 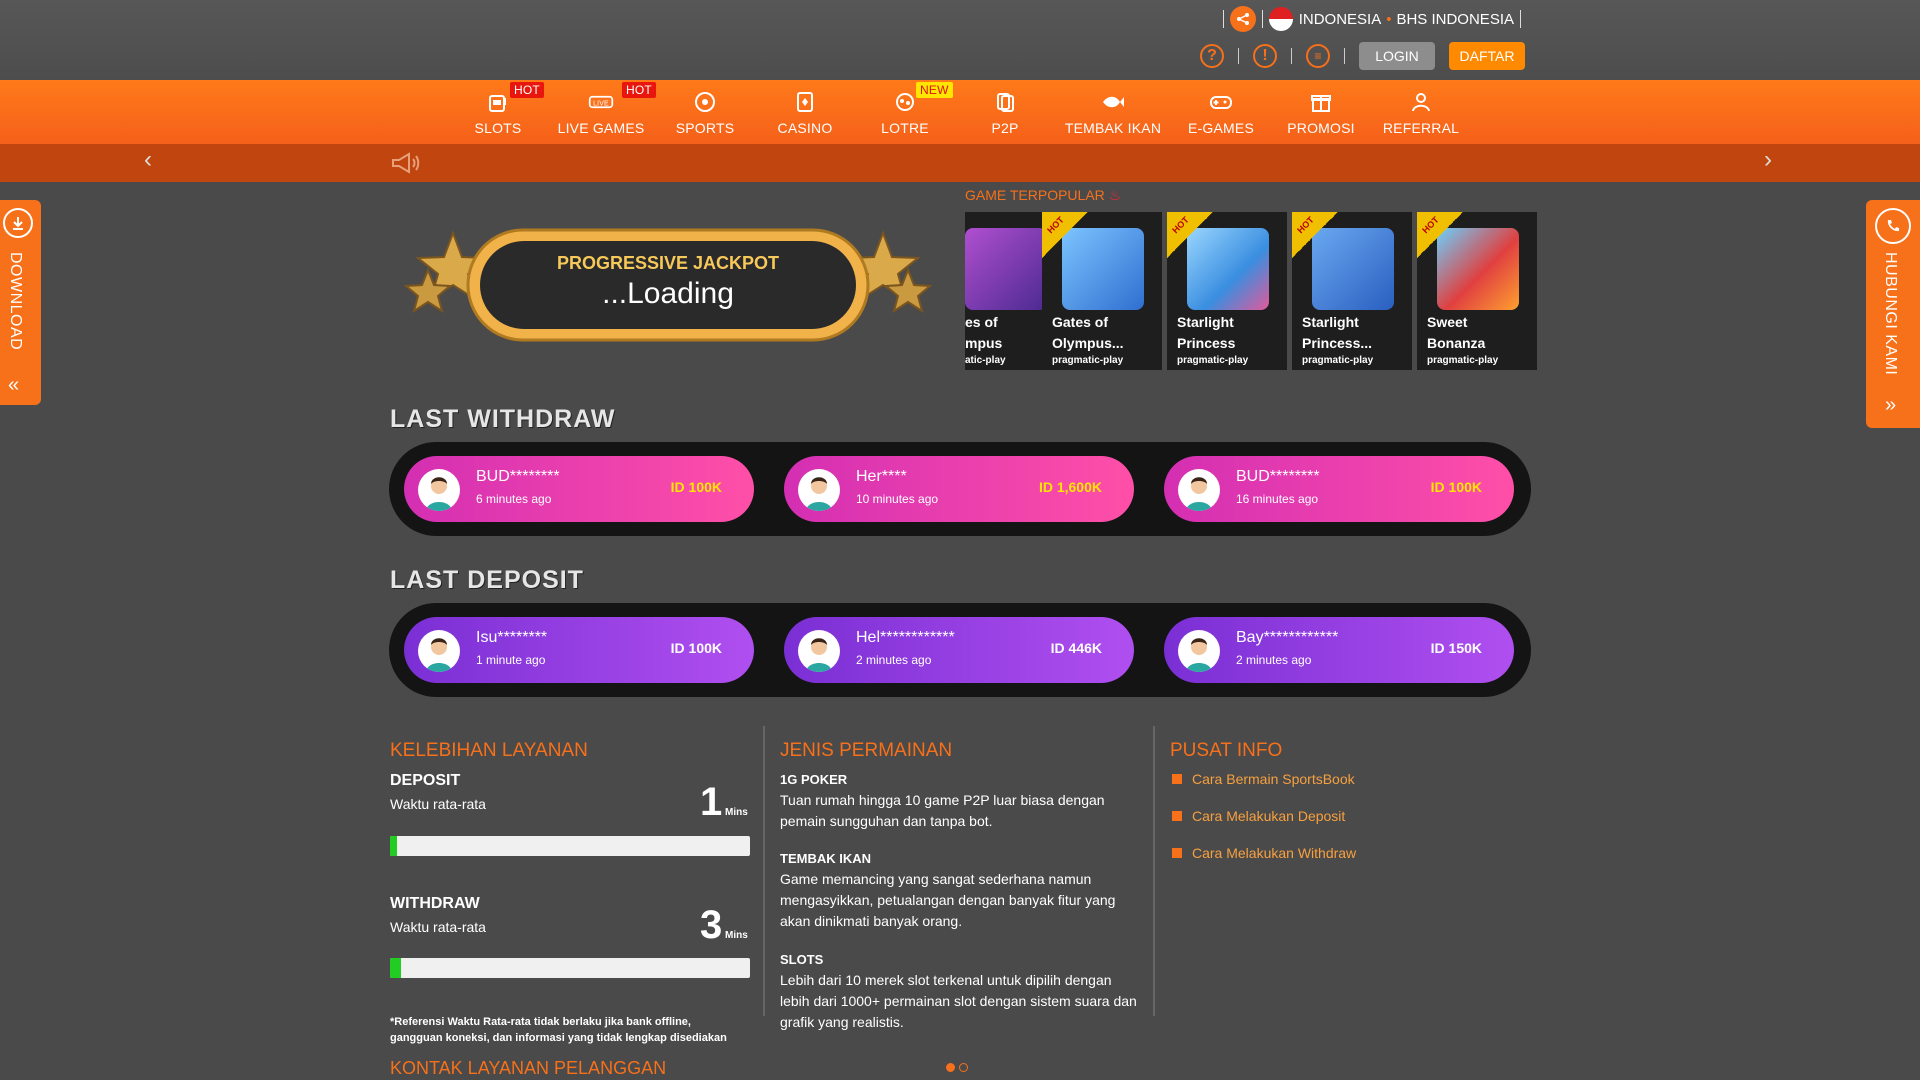 I want to click on game-type-heading: SLOTS, so click(x=802, y=959).